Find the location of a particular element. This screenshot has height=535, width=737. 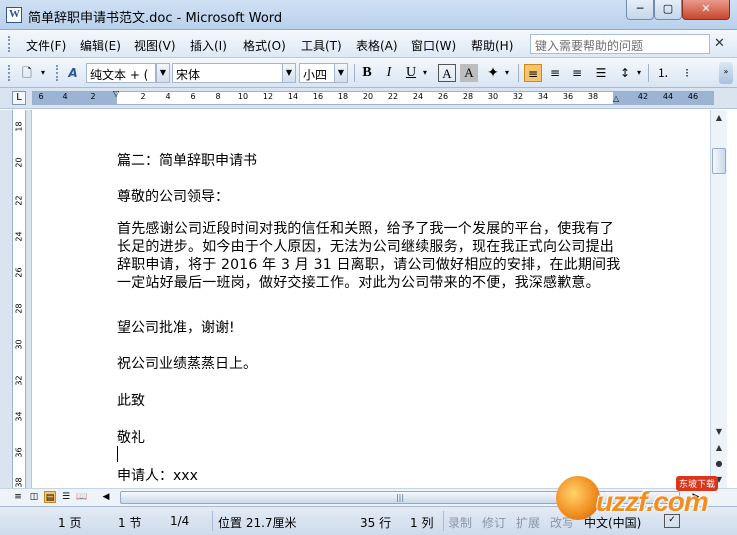

ruler-tick: 28 is located at coordinates (468, 96).